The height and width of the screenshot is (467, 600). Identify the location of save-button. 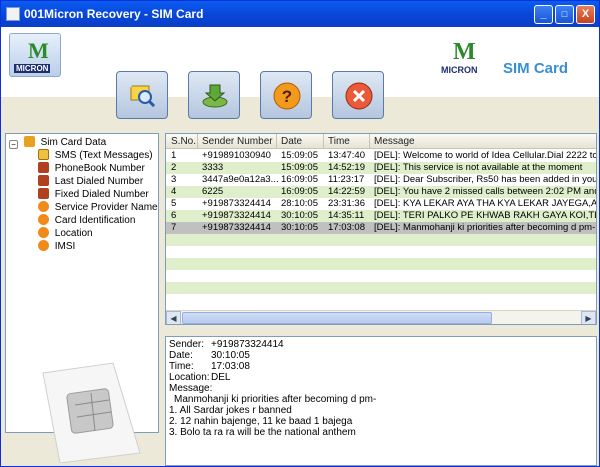
(214, 95).